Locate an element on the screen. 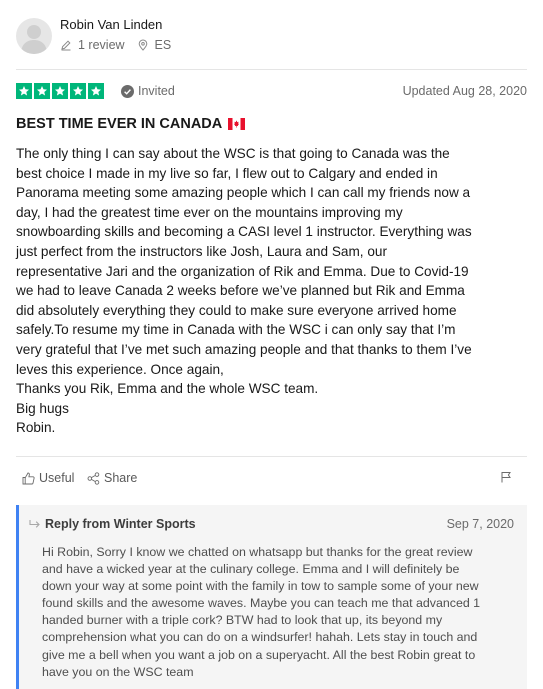  rating-row: Invited Updated Aug 28, 2020 is located at coordinates (271, 91).